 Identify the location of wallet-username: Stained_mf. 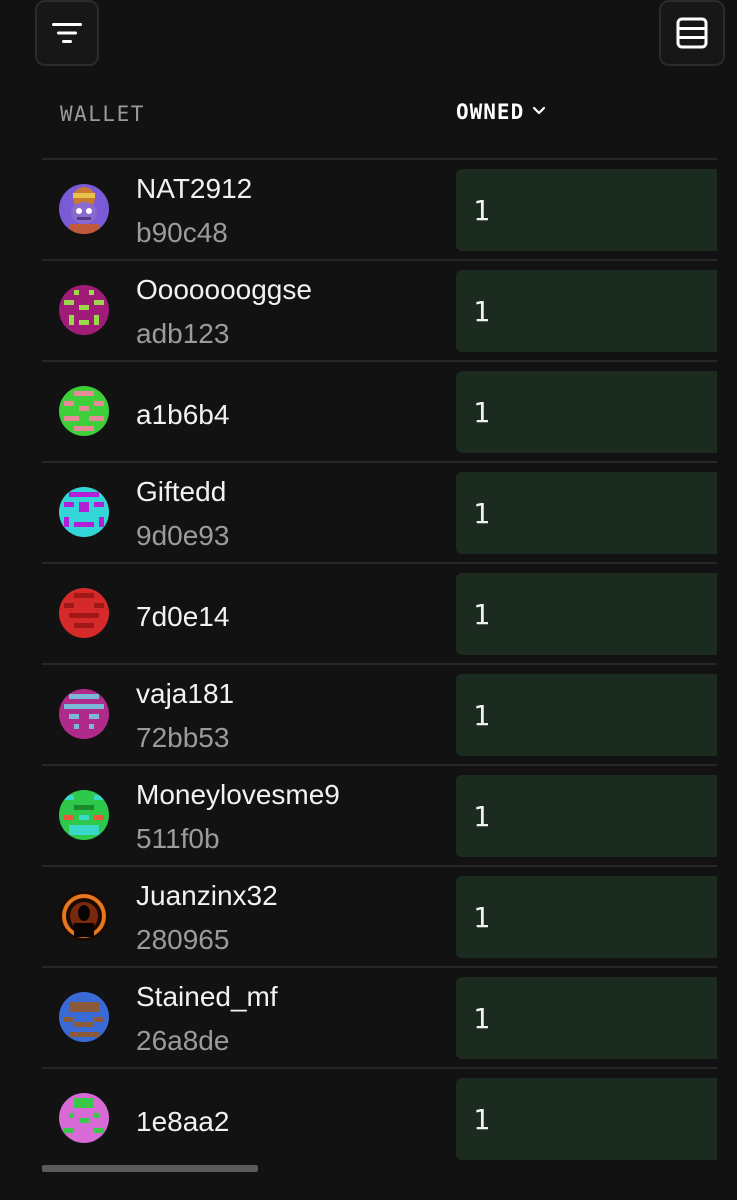
(207, 997).